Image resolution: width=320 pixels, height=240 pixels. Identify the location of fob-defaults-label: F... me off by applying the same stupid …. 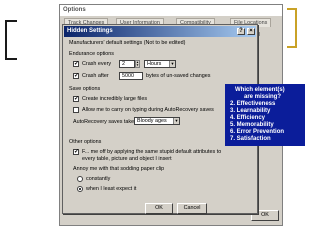
(152, 152).